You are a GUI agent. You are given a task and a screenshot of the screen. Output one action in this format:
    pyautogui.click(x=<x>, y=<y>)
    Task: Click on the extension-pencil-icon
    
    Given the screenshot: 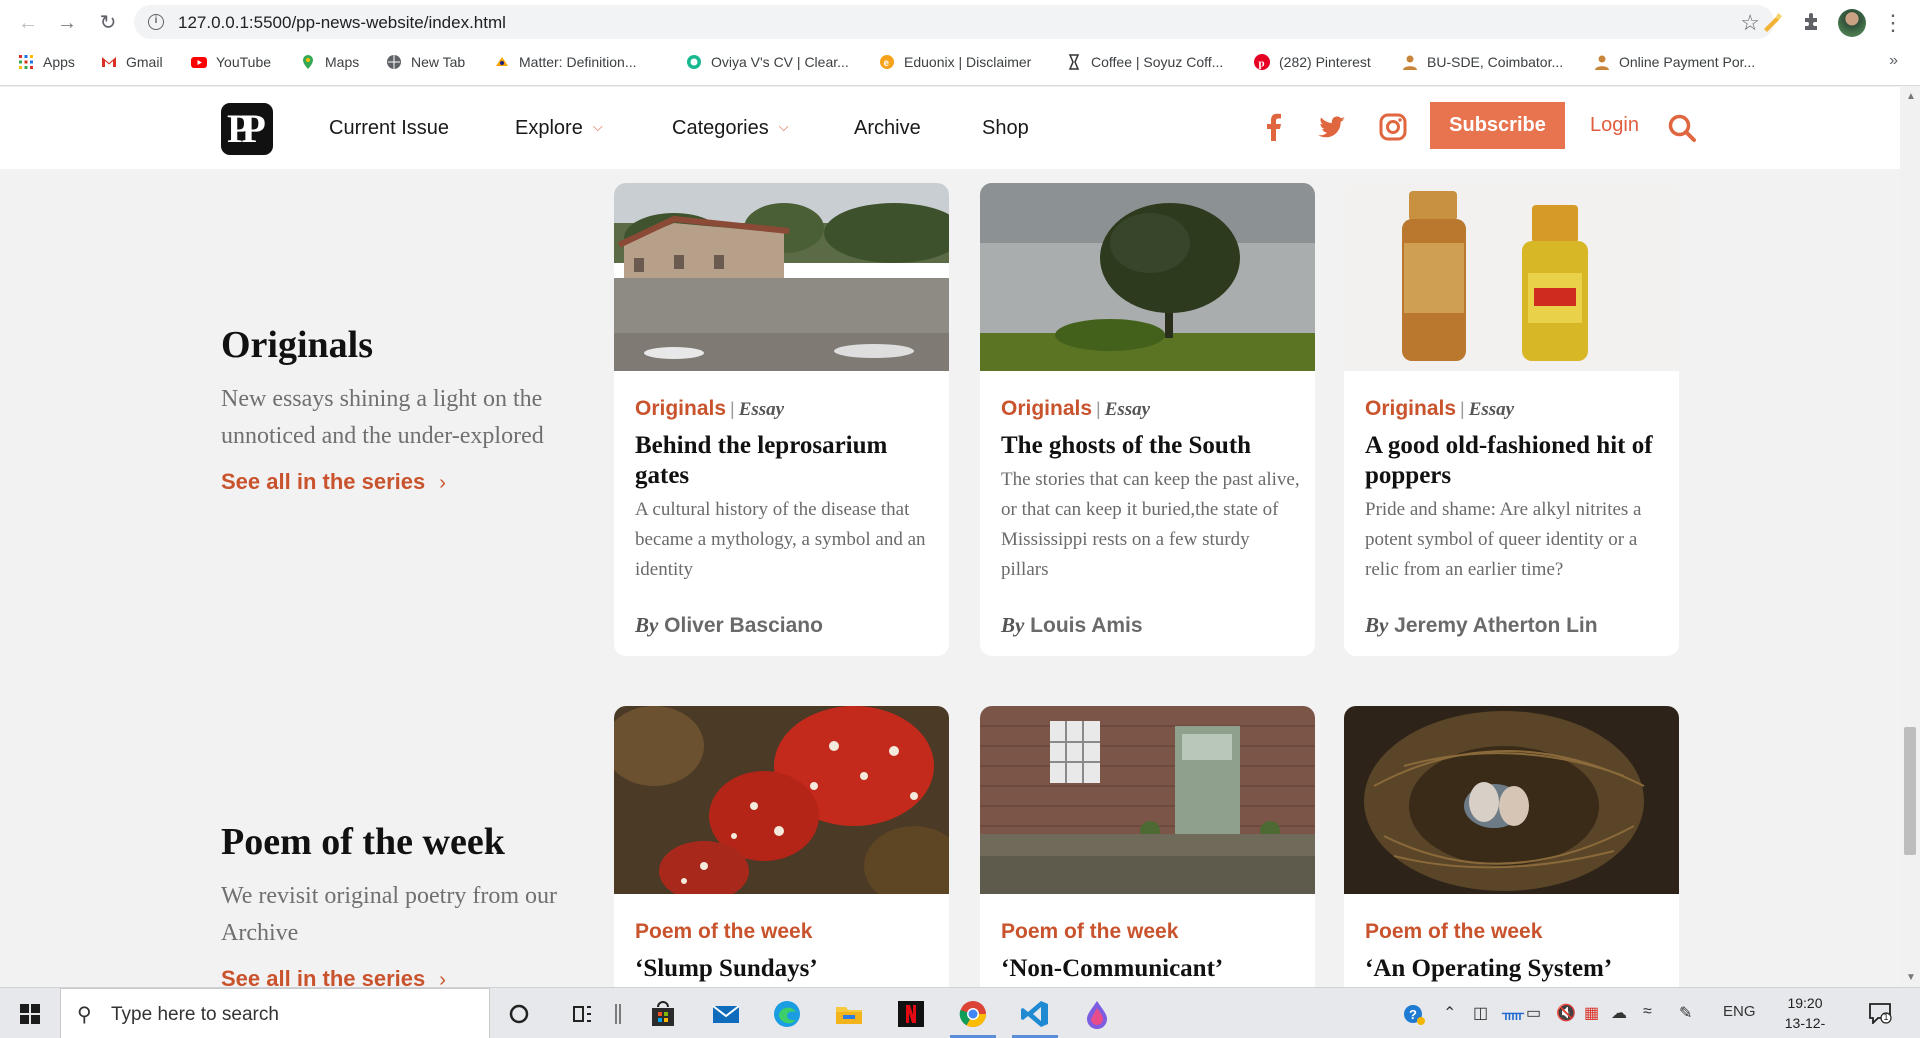 What is the action you would take?
    pyautogui.click(x=1772, y=22)
    